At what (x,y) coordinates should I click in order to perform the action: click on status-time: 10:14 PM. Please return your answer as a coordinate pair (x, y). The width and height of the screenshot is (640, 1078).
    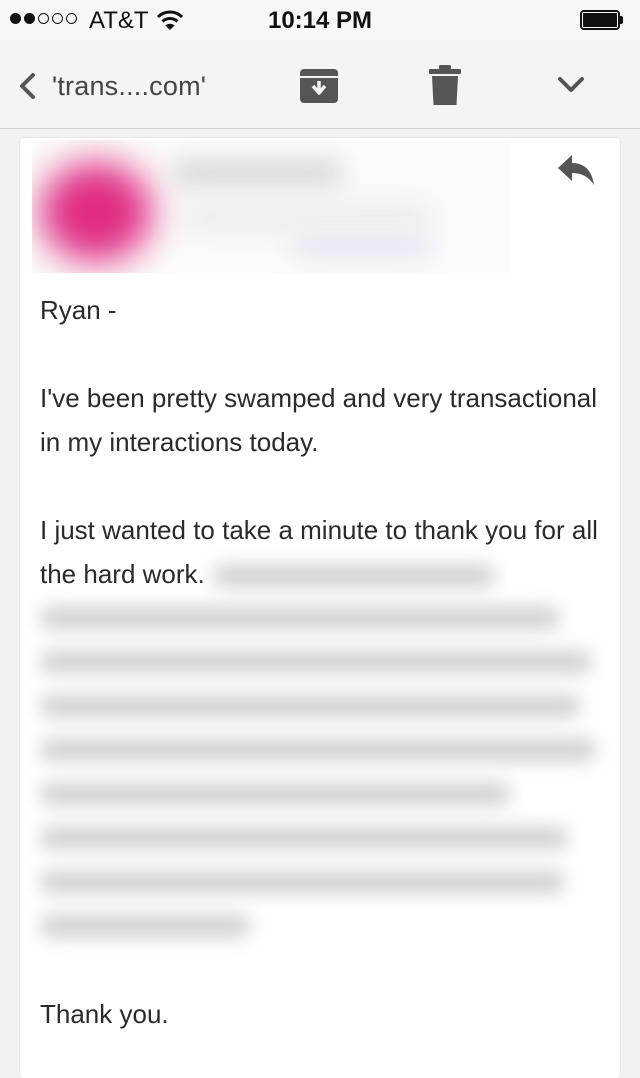
    Looking at the image, I should click on (320, 20).